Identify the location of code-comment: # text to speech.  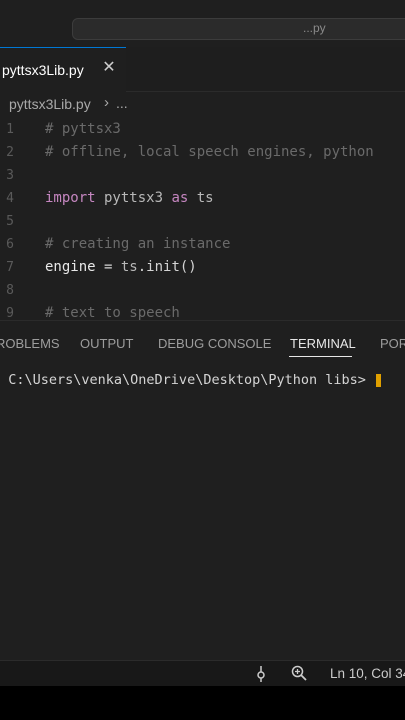
(112, 312).